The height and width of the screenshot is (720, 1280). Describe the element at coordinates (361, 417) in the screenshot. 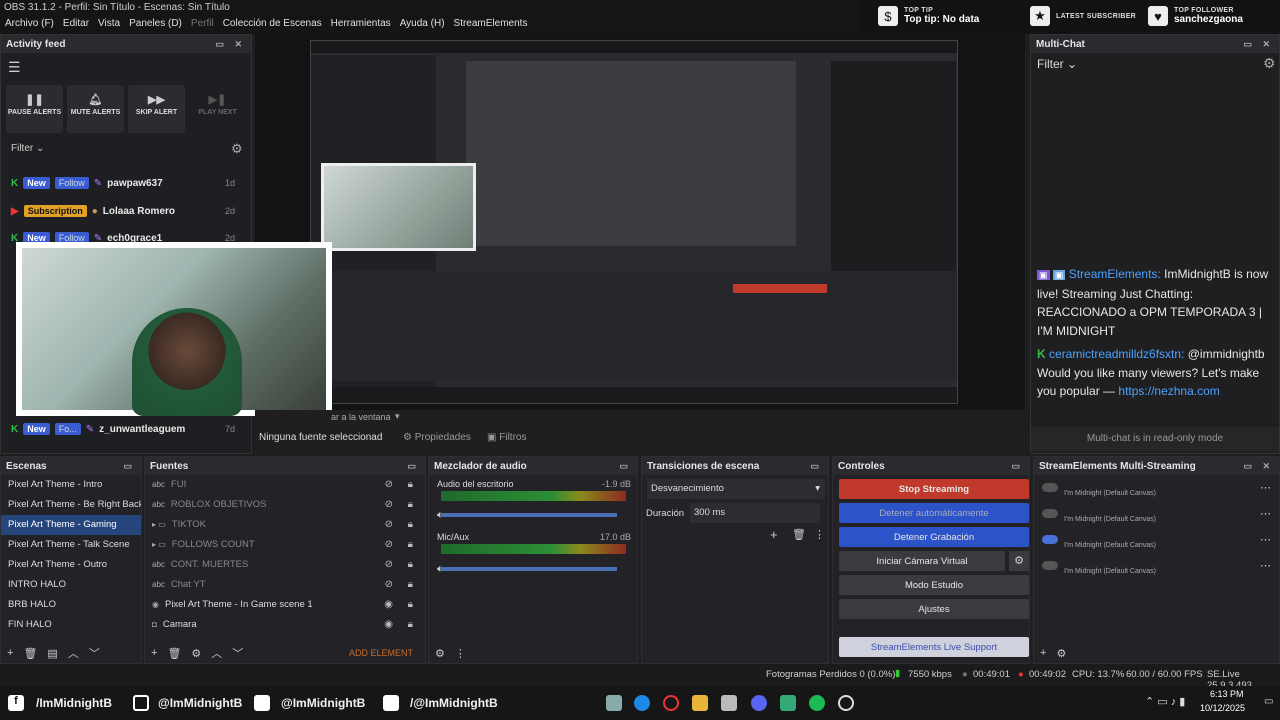

I see `fit-to-window-label: ar a la ventana` at that location.